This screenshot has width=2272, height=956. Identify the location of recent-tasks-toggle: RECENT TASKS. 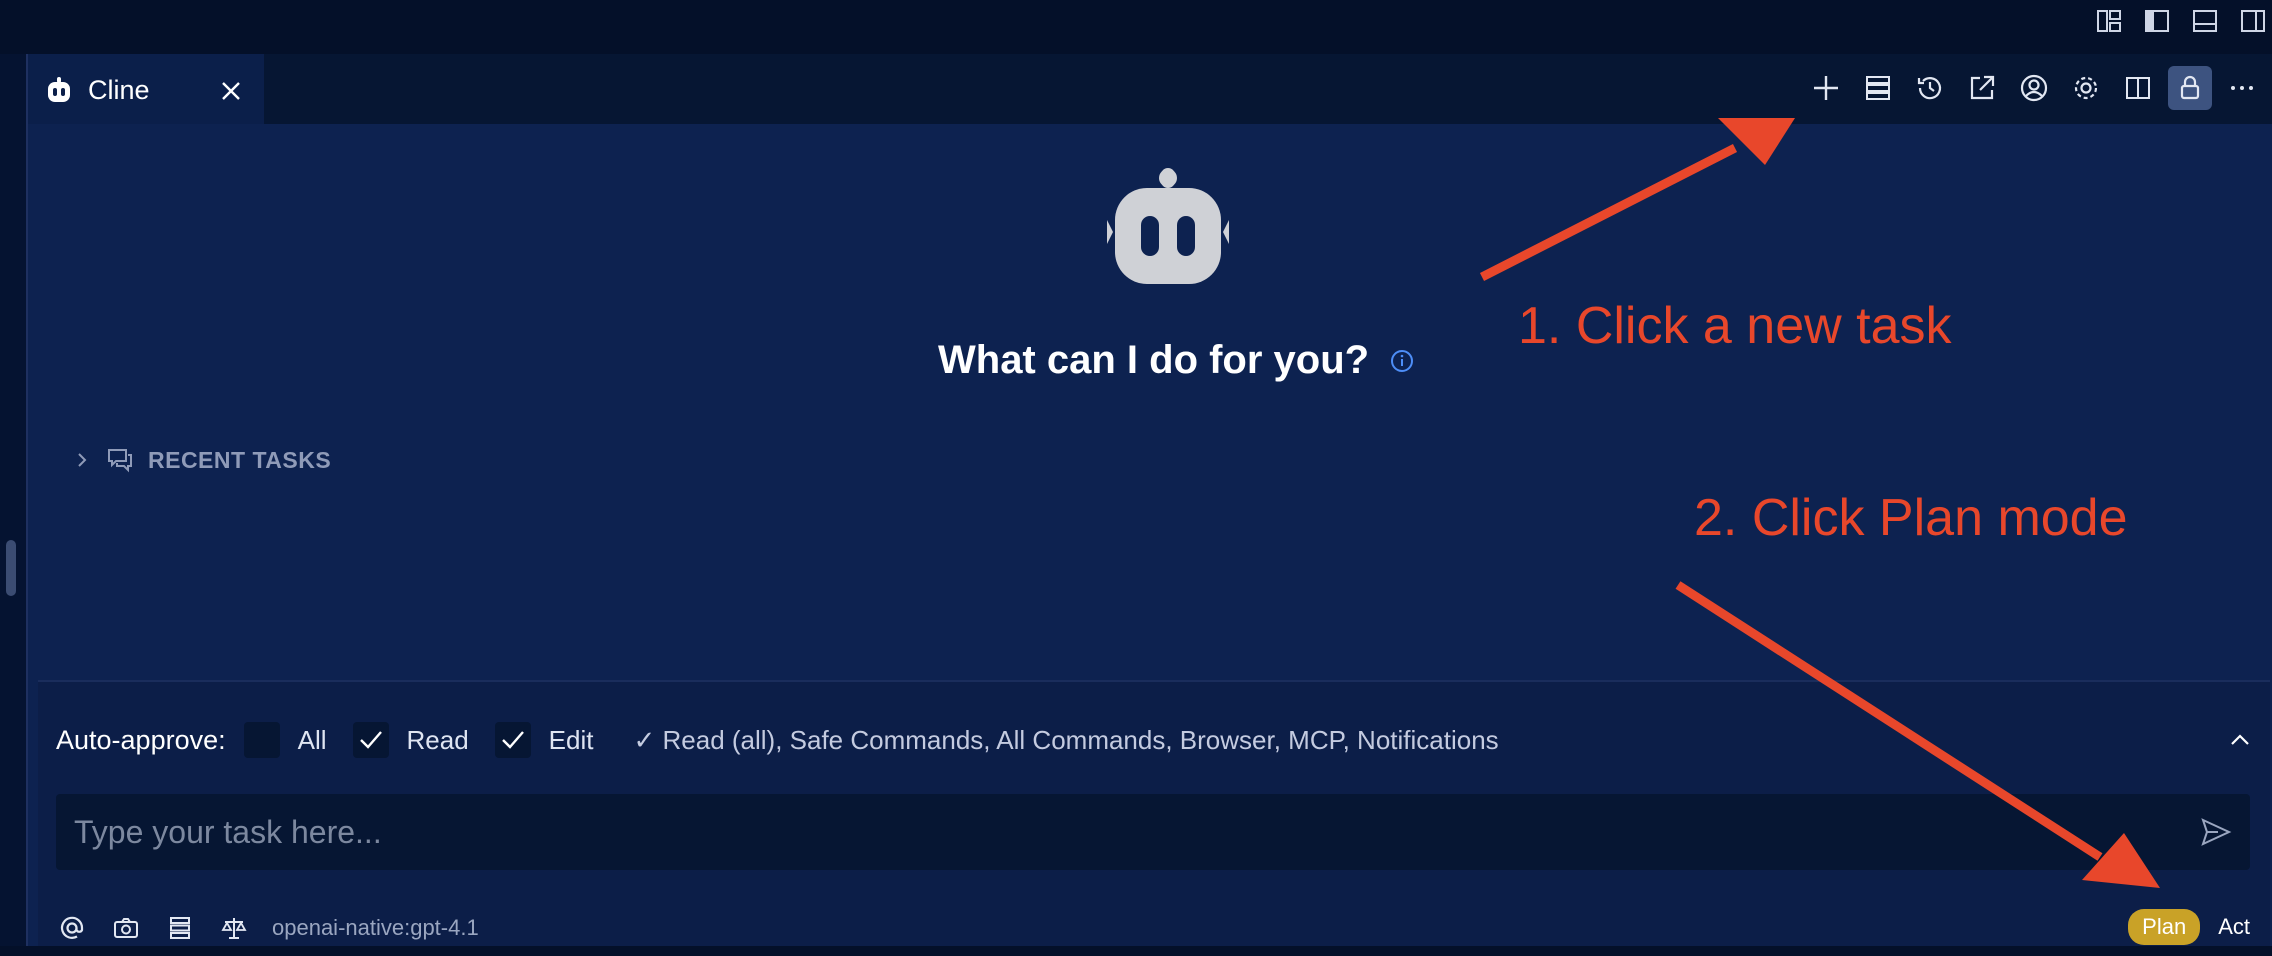
(201, 460).